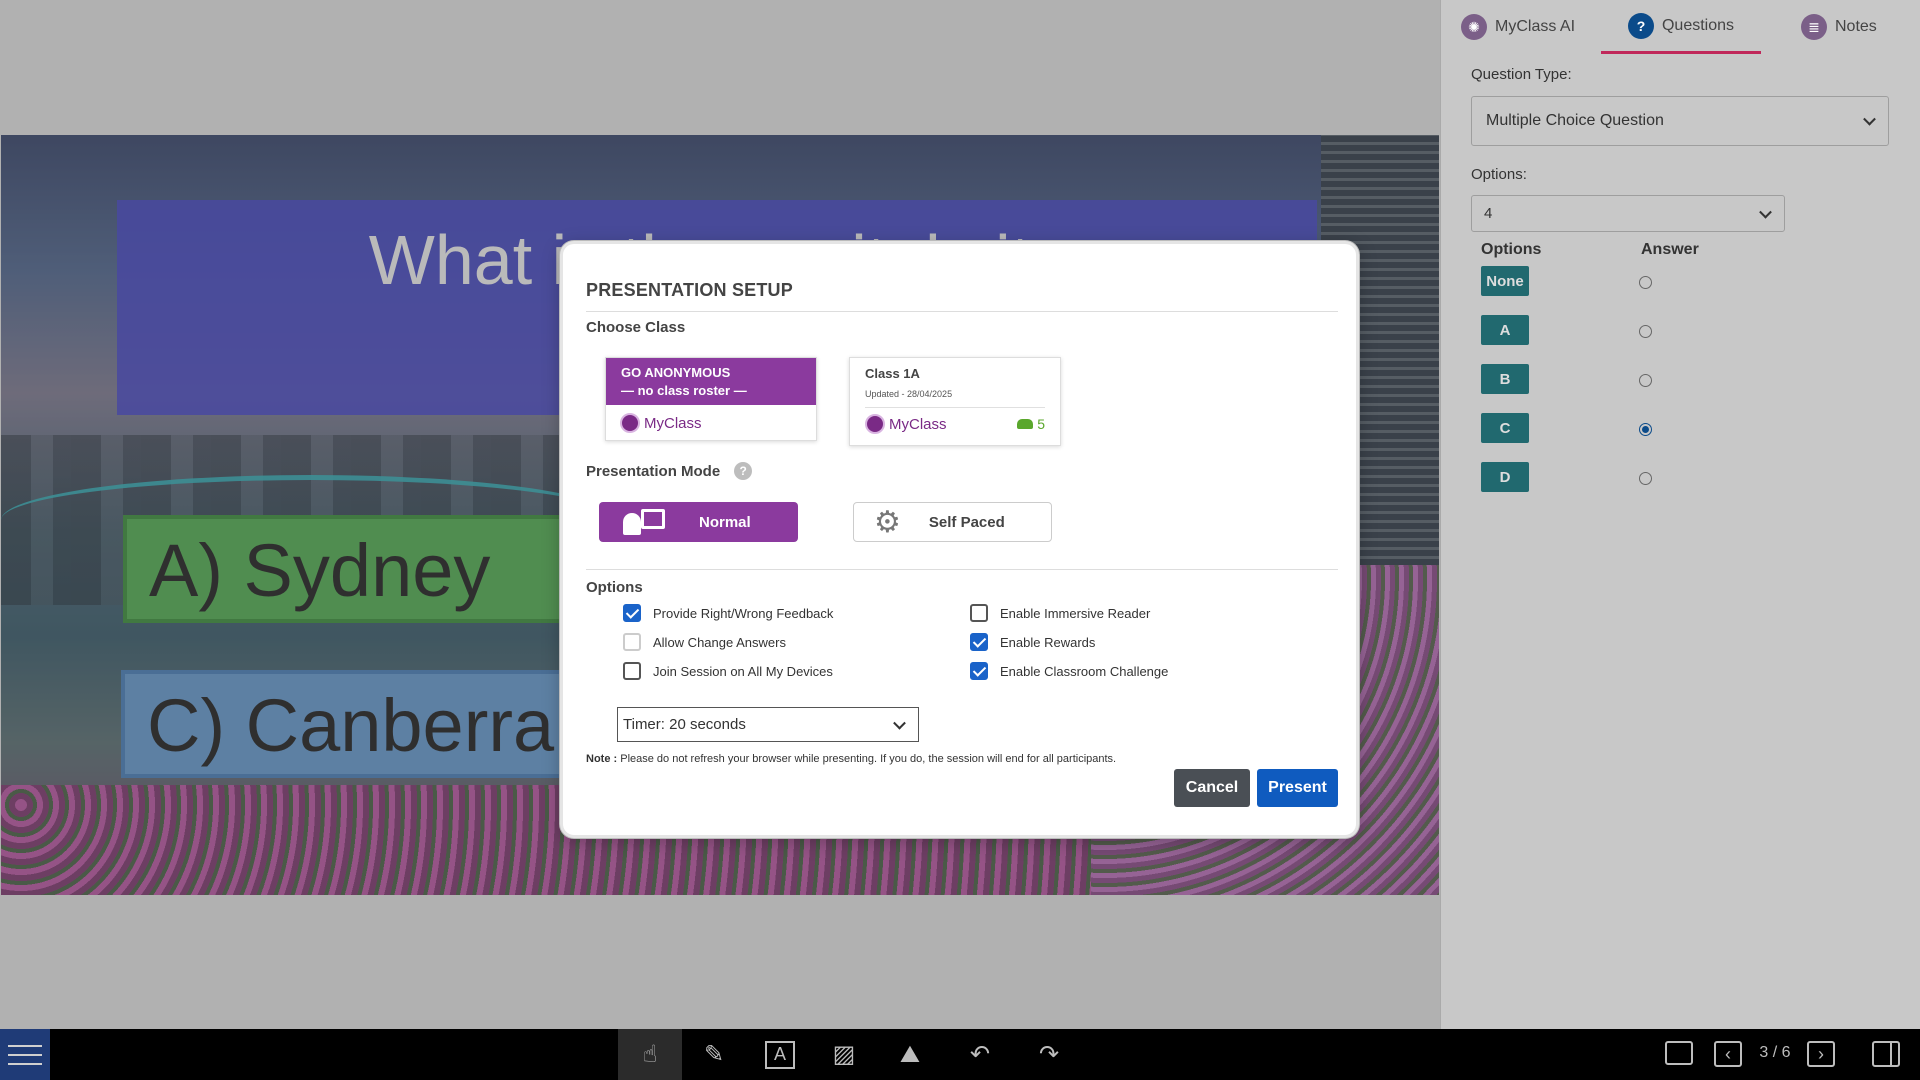  Describe the element at coordinates (25, 1054) in the screenshot. I see `menu-button` at that location.